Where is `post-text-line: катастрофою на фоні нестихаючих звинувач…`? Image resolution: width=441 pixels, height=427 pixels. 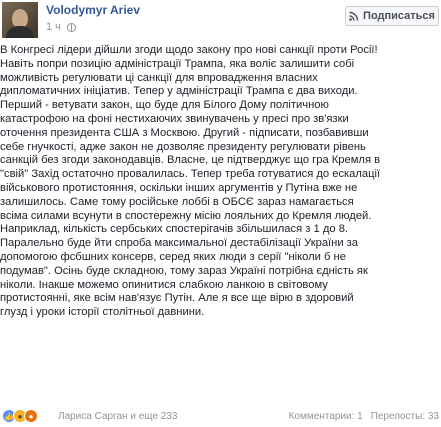
post-text-line: катастрофою на фоні нестихаючих звинувач… is located at coordinates (174, 118).